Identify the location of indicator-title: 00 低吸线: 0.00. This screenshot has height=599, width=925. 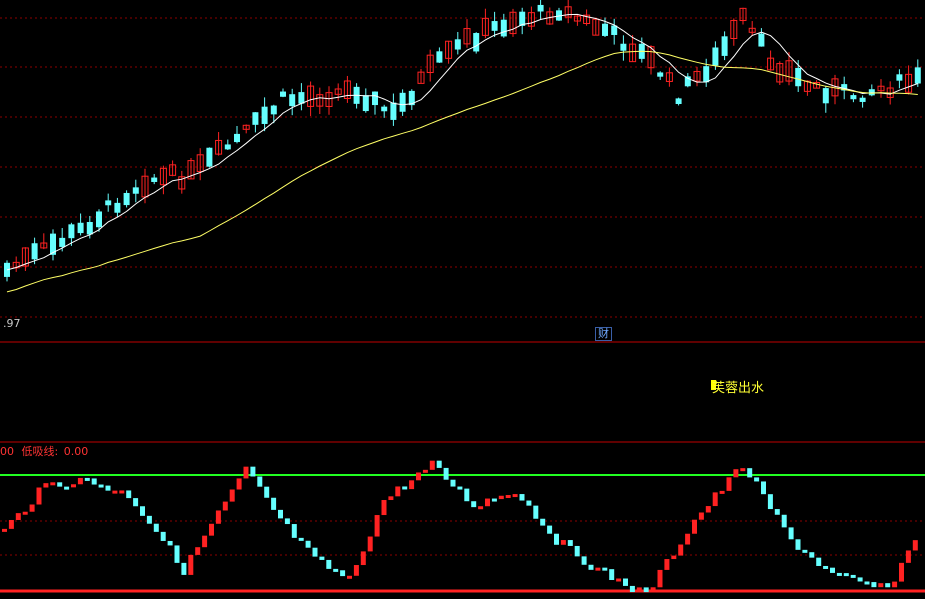
(44, 452).